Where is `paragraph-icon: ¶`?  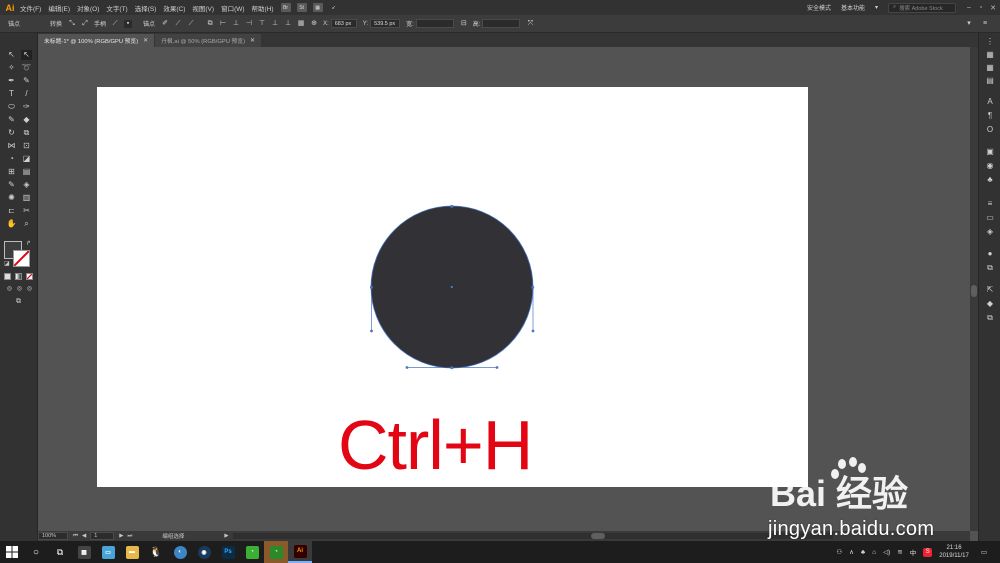 paragraph-icon: ¶ is located at coordinates (990, 116).